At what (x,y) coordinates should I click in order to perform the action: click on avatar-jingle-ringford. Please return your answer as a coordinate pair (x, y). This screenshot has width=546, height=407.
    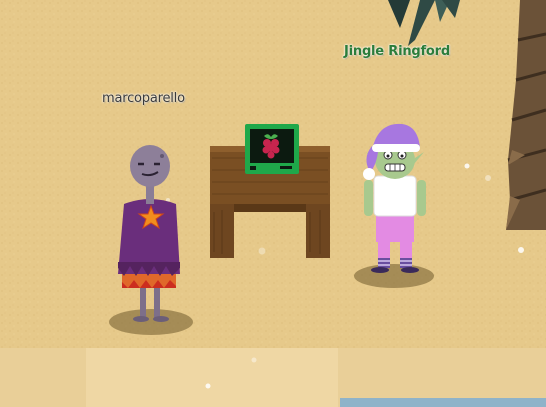
    Looking at the image, I should click on (395, 203).